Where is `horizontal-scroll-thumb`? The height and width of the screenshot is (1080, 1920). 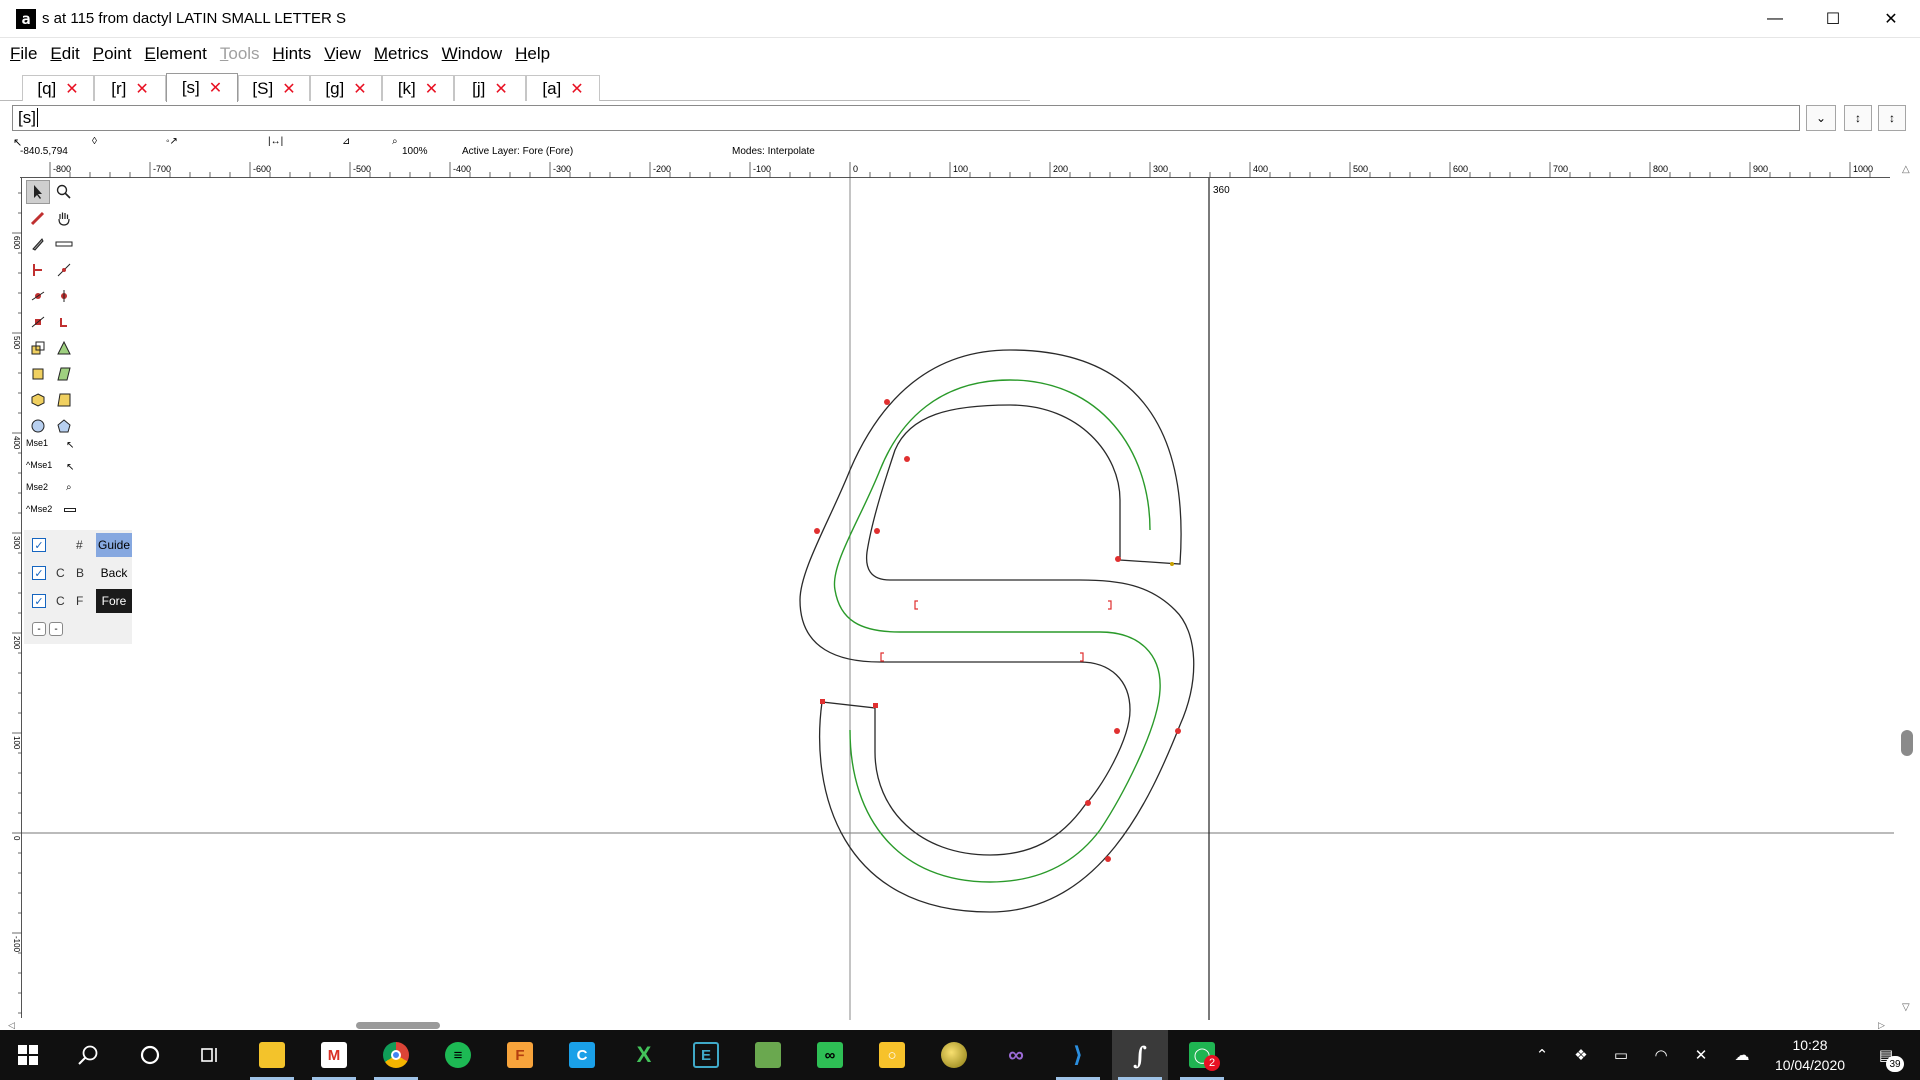 horizontal-scroll-thumb is located at coordinates (398, 1025).